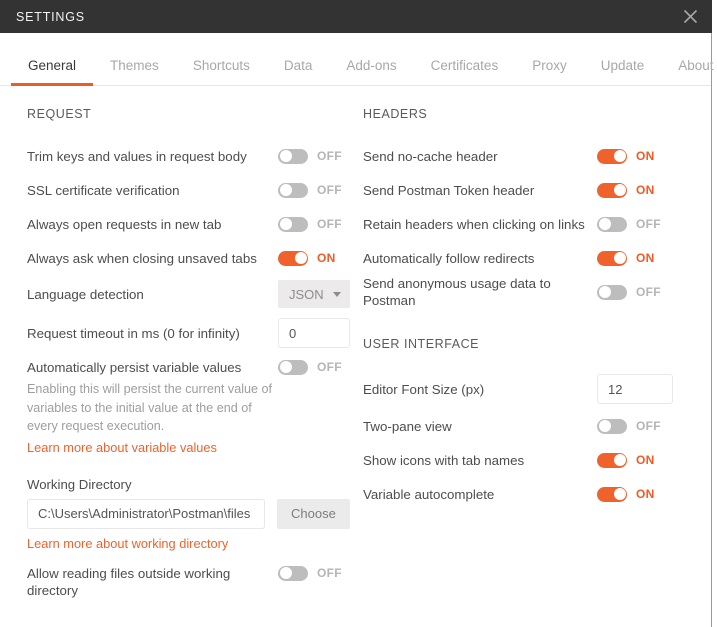  Describe the element at coordinates (329, 367) in the screenshot. I see `persist-variables-state: OFF` at that location.